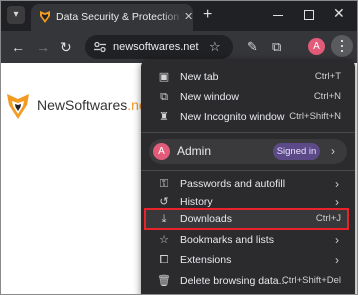 The image size is (358, 295). Describe the element at coordinates (194, 151) in the screenshot. I see `profile-name: Admin` at that location.